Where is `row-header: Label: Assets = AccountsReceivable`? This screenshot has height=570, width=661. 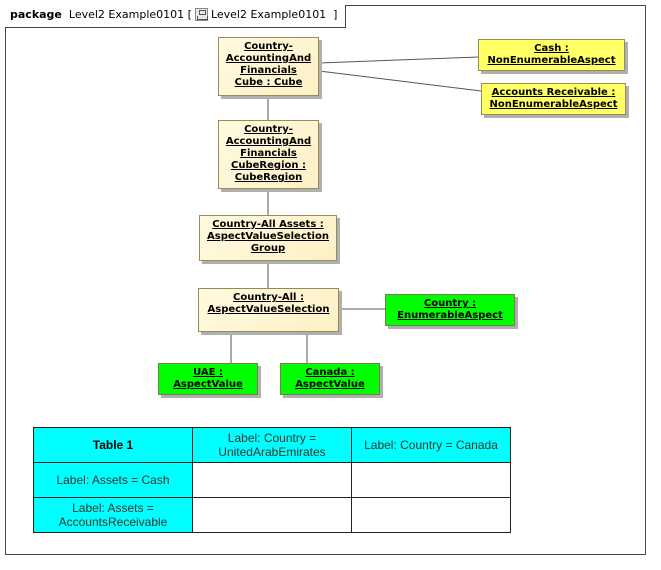
row-header: Label: Assets = AccountsReceivable is located at coordinates (113, 515).